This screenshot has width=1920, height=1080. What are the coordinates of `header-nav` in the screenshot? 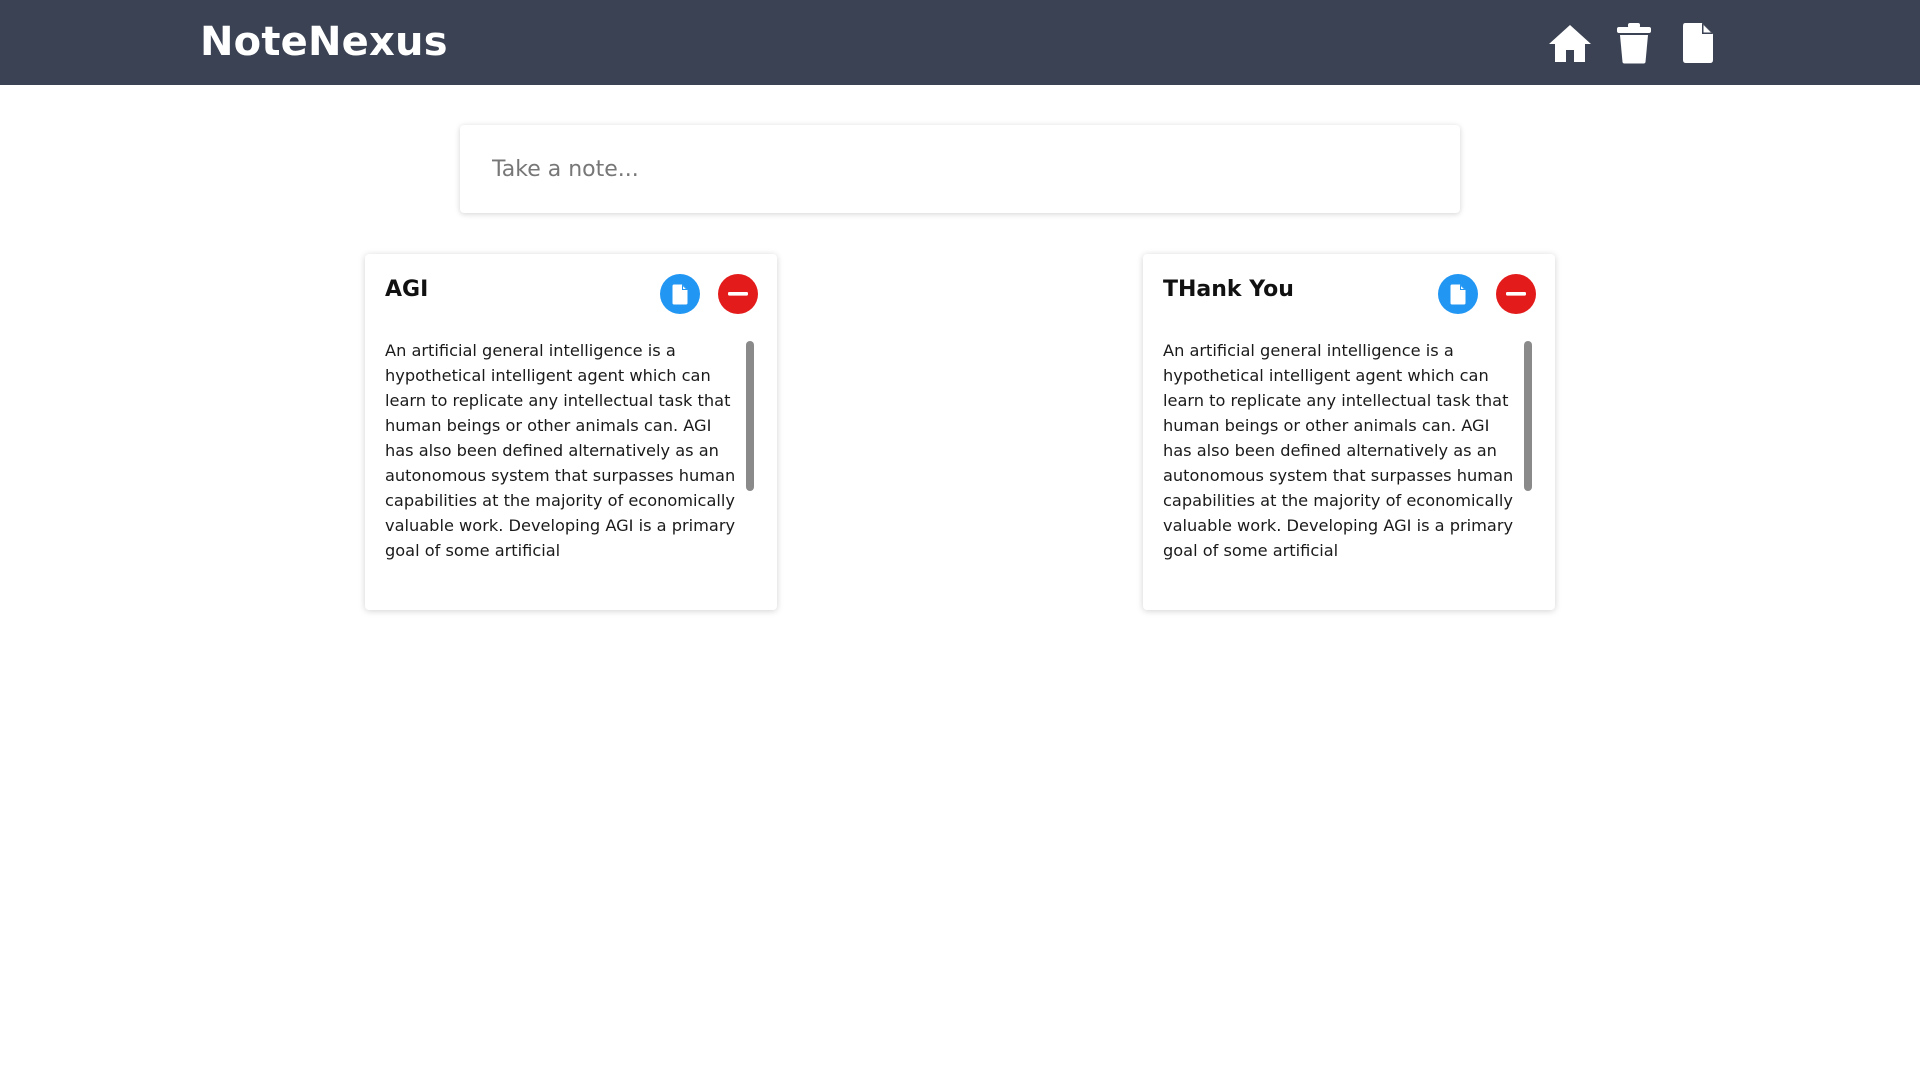 It's located at (1634, 43).